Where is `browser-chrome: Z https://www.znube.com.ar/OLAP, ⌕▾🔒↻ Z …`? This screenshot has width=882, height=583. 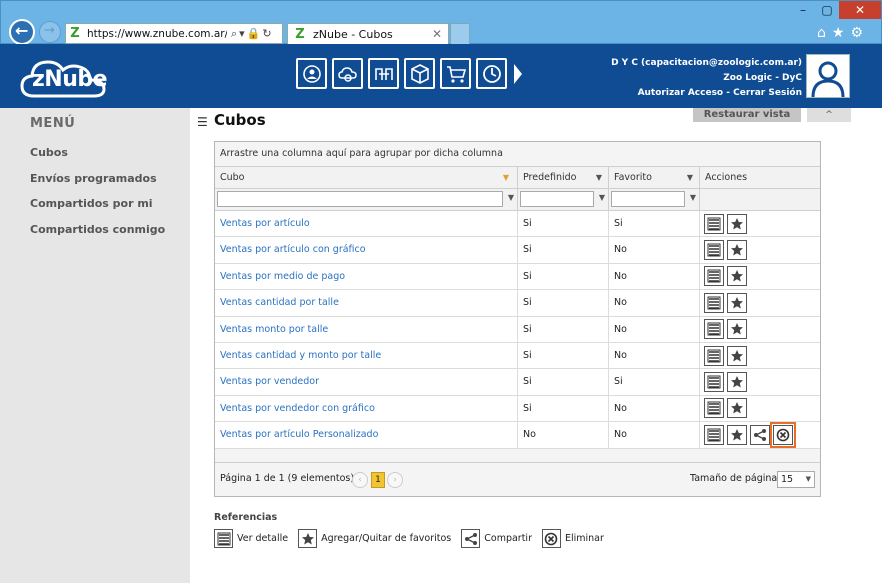
browser-chrome: Z https://www.znube.com.ar/OLAP, ⌕▾🔒↻ Z … is located at coordinates (441, 22).